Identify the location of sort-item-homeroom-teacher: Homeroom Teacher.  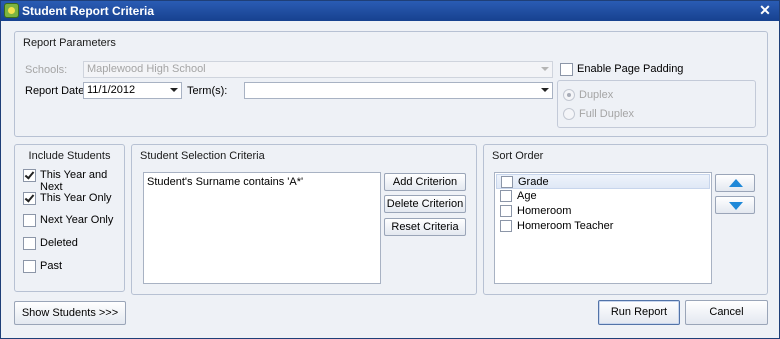
(603, 226).